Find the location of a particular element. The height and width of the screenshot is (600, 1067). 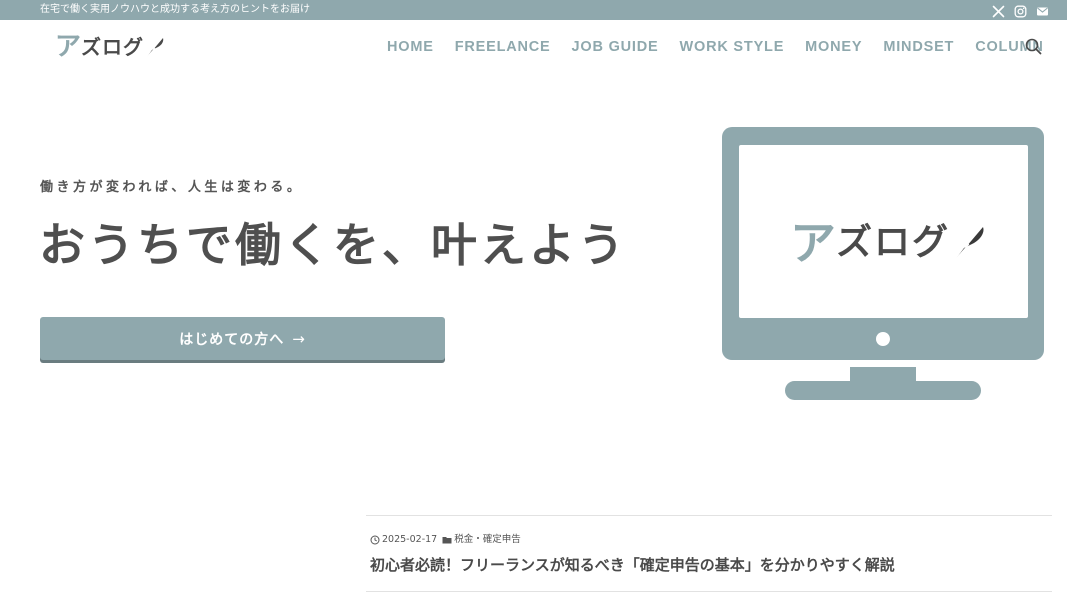

site-logo: ア ズログ is located at coordinates (110, 47).